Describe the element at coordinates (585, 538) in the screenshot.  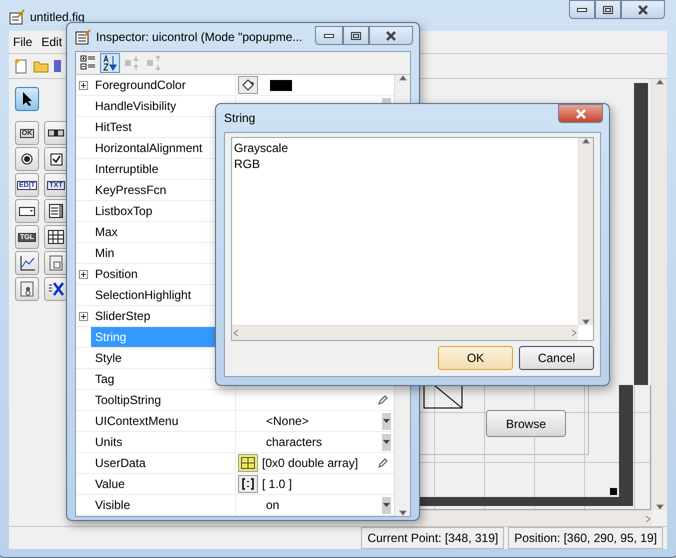
I see `status-text: Position: [360, 290, 95, 19]` at that location.